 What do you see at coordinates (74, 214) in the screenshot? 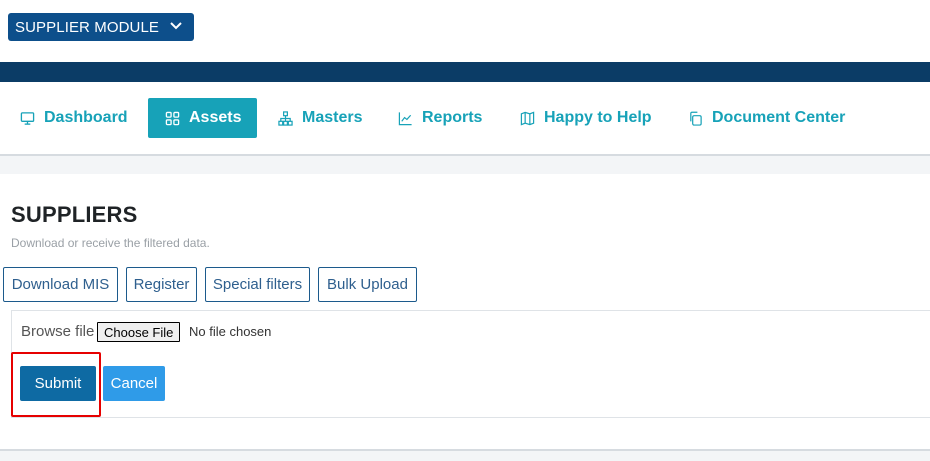
I see `page-title: SUPPLIERS` at bounding box center [74, 214].